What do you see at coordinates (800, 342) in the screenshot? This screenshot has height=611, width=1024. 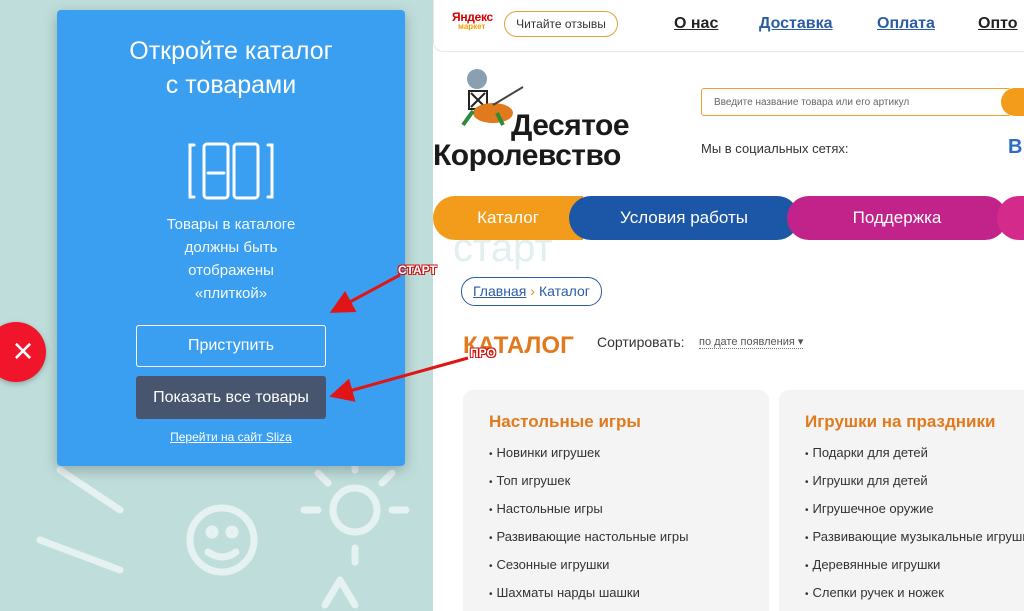 I see `chevron-down-icon: ▾` at bounding box center [800, 342].